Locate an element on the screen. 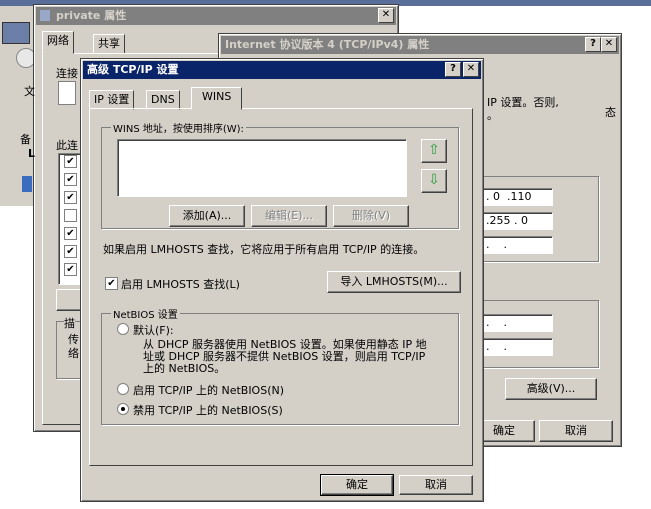  ipv4-close-button: ✕ is located at coordinates (609, 44).